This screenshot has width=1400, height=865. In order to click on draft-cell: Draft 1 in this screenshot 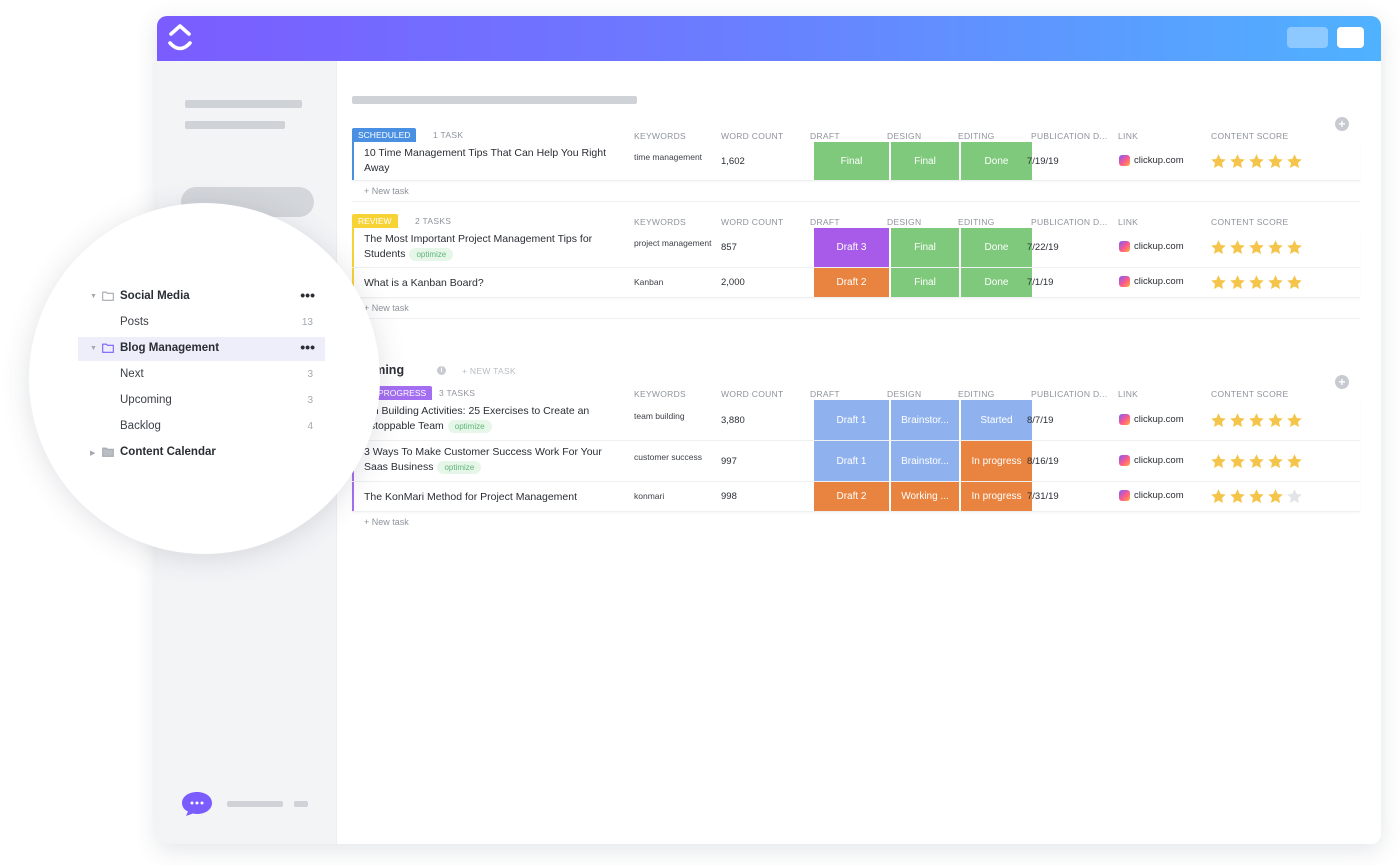, I will do `click(851, 461)`.